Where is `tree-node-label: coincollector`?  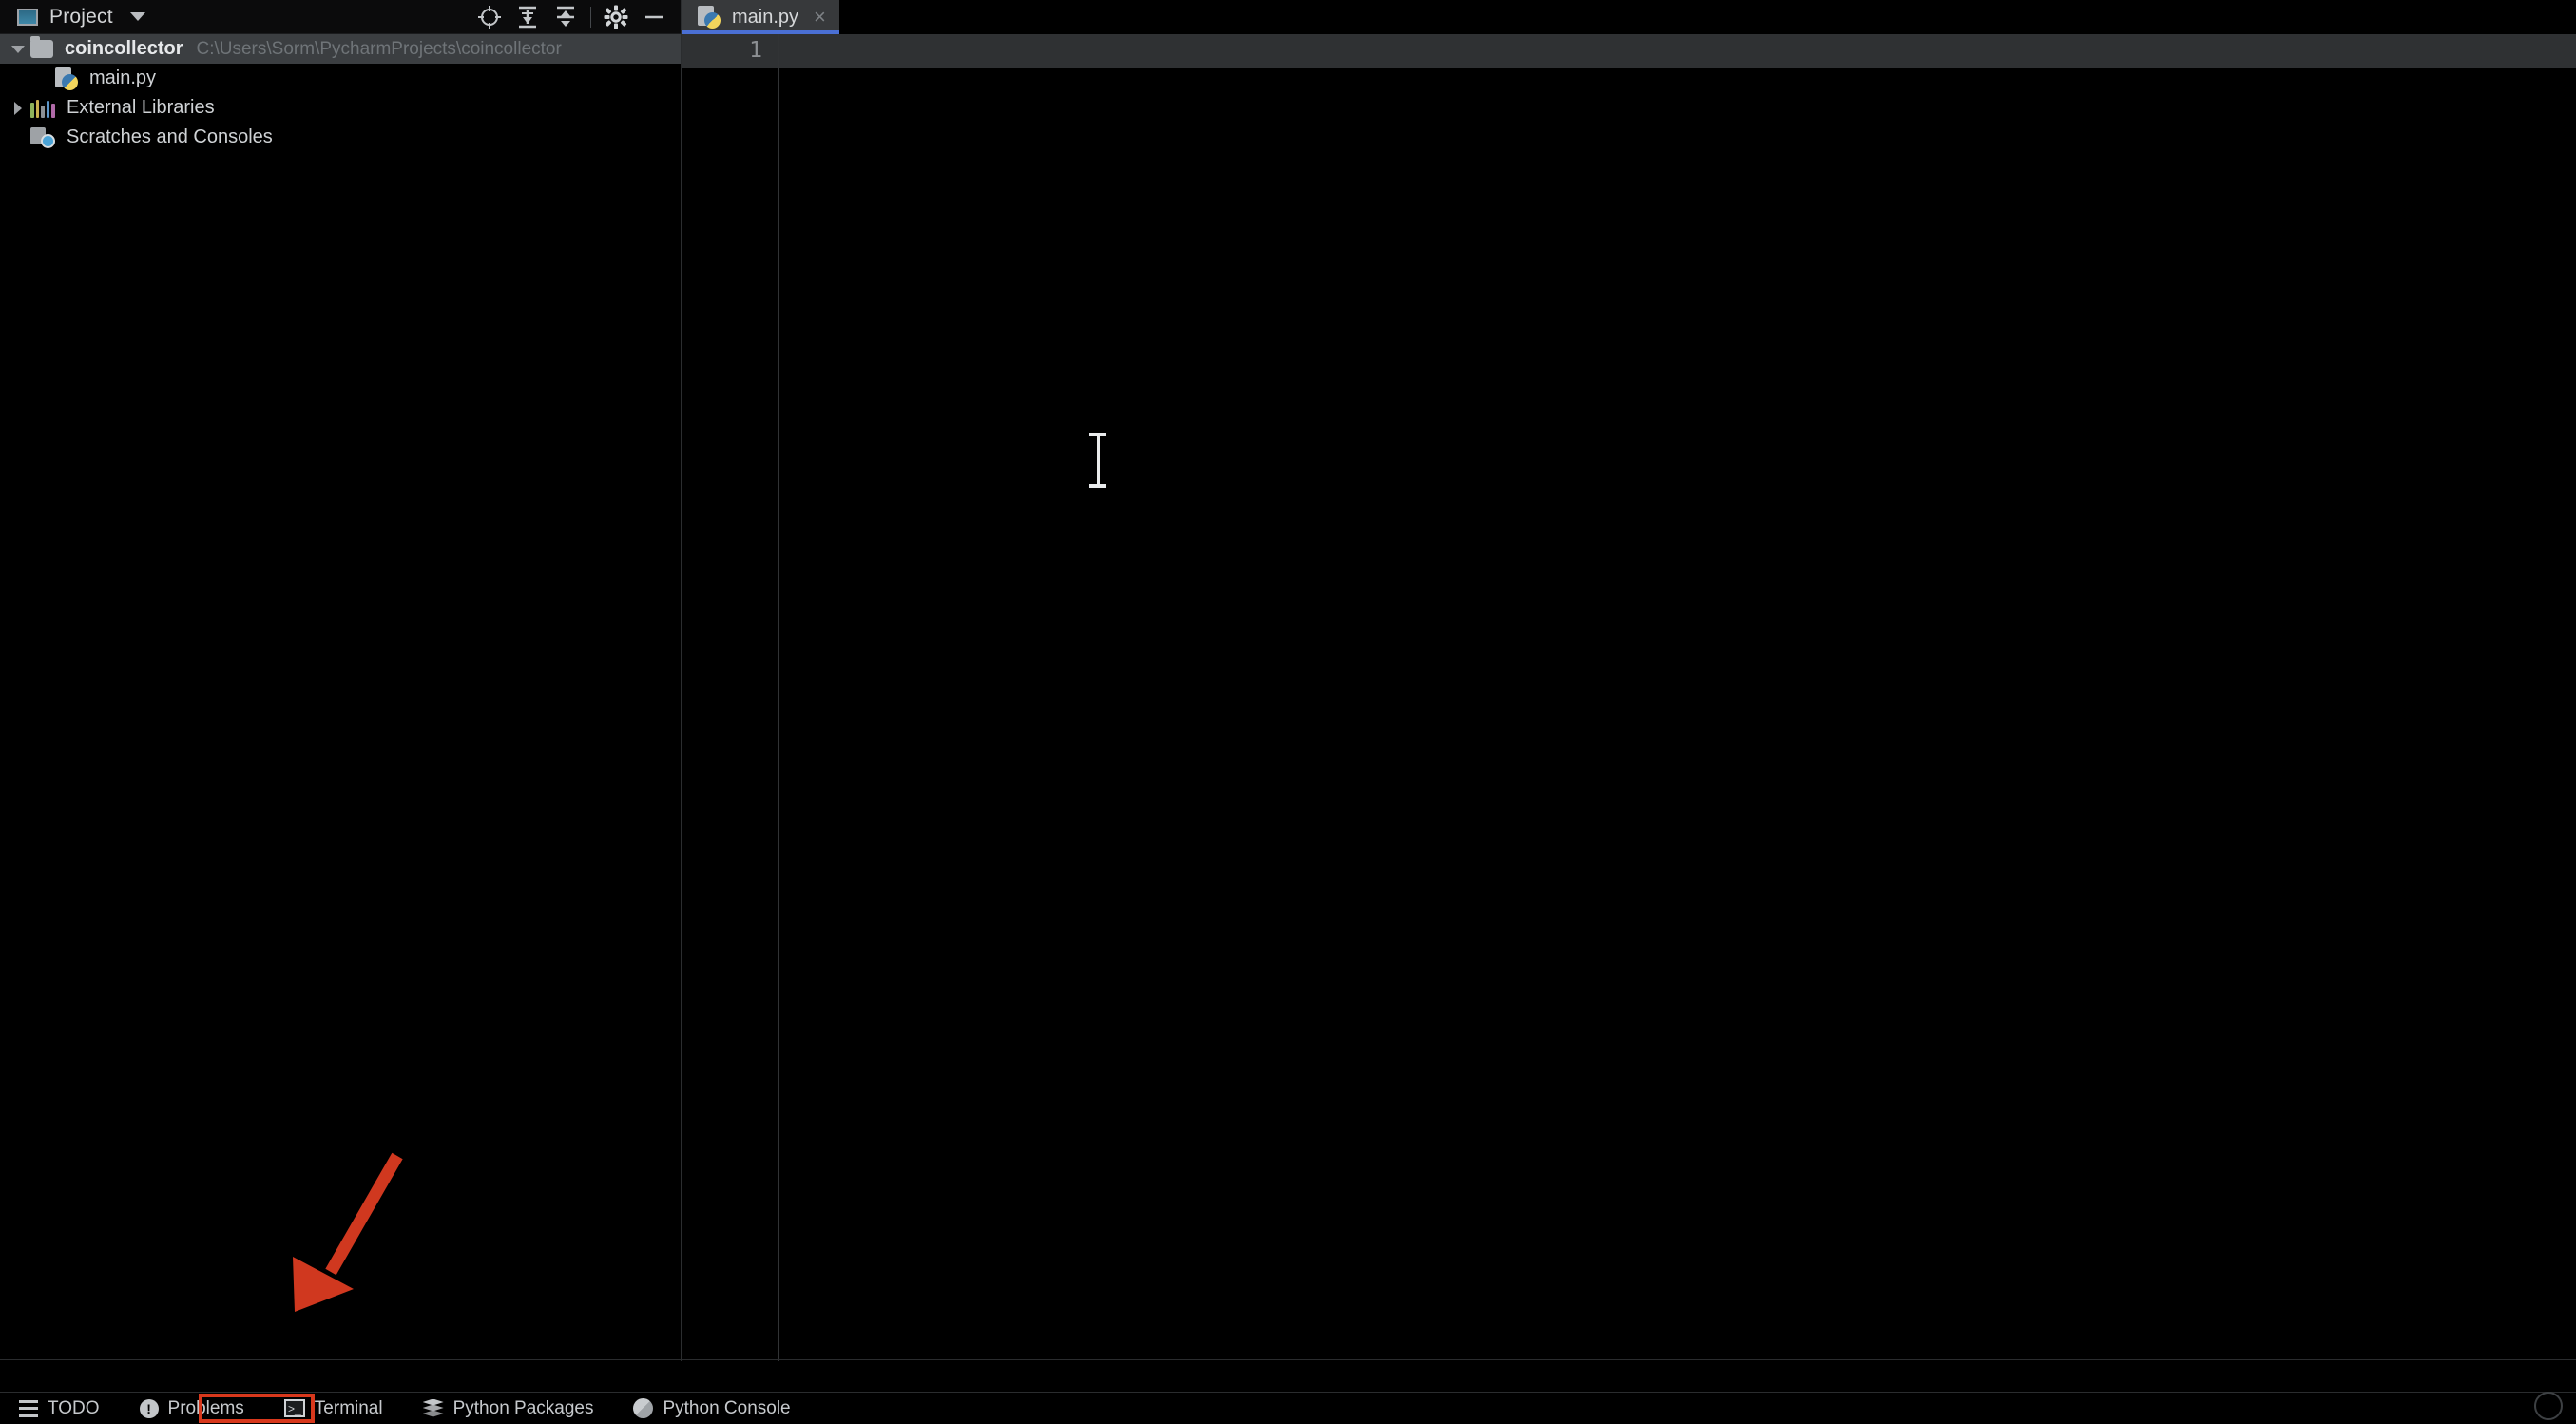
tree-node-label: coincollector is located at coordinates (124, 48).